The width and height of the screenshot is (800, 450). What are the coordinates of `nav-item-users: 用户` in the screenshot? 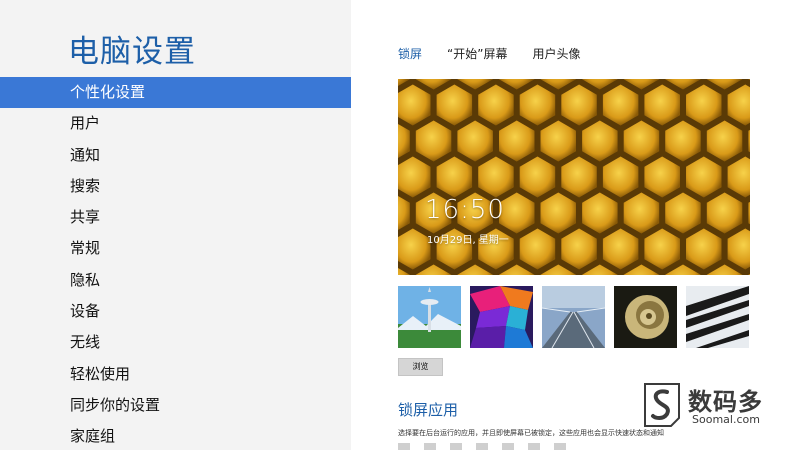 It's located at (175, 123).